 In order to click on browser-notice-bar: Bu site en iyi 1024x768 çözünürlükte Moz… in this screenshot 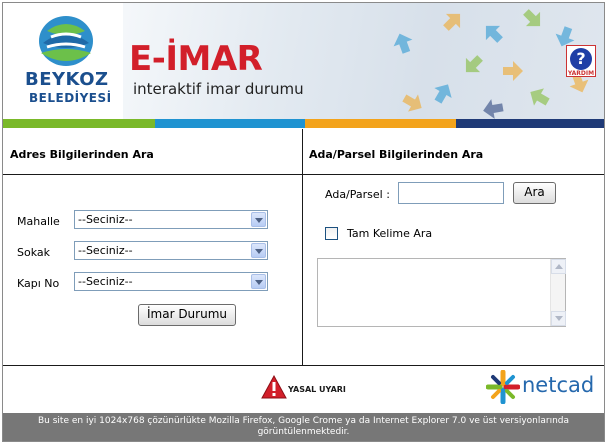, I will do `click(303, 427)`.